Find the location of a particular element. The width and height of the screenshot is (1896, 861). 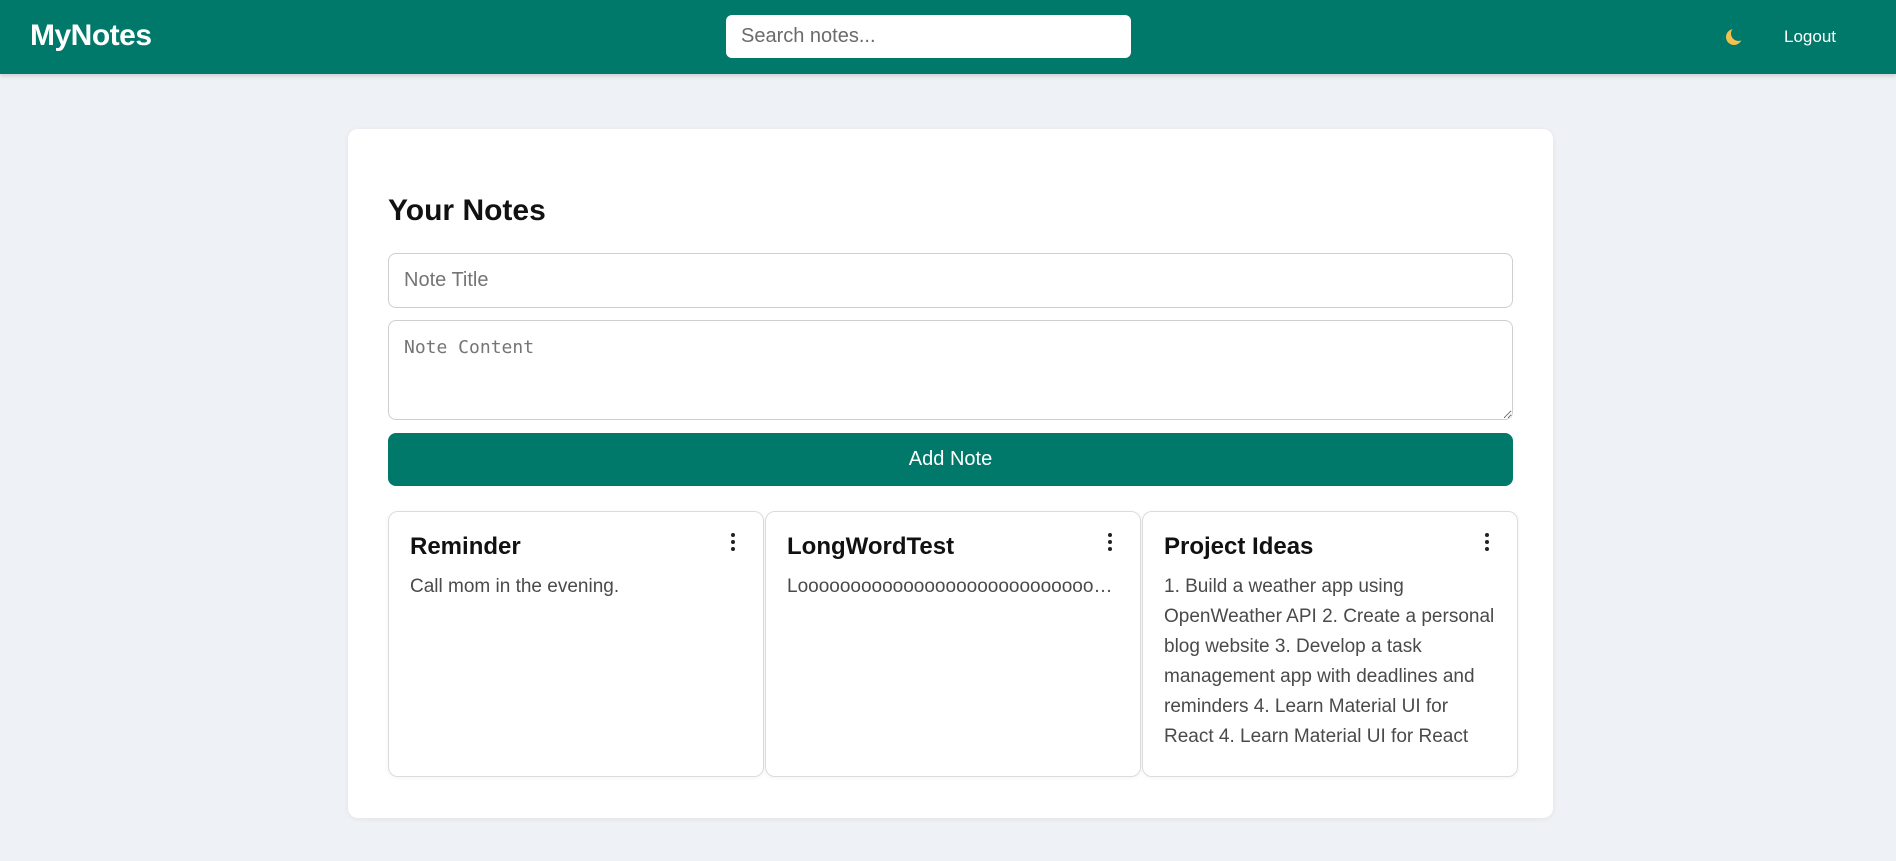

app-logo: MyNotes is located at coordinates (91, 36).